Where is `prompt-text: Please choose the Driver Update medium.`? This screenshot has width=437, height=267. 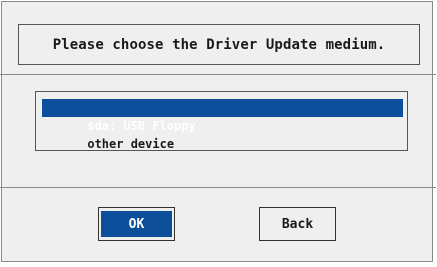 prompt-text: Please choose the Driver Update medium. is located at coordinates (219, 44).